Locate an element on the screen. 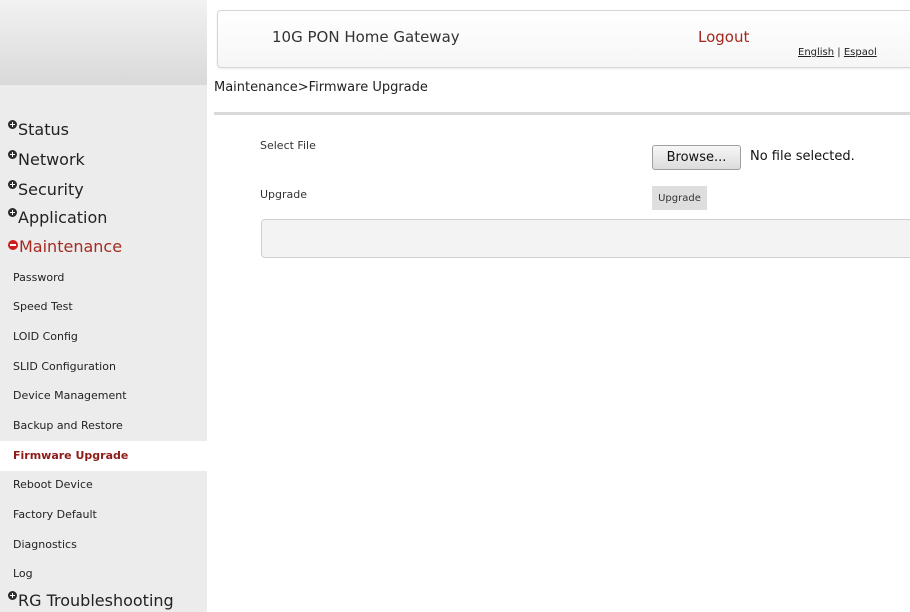 This screenshot has height=612, width=910. nav-rg-troubleshooting: RG Troubleshooting is located at coordinates (91, 600).